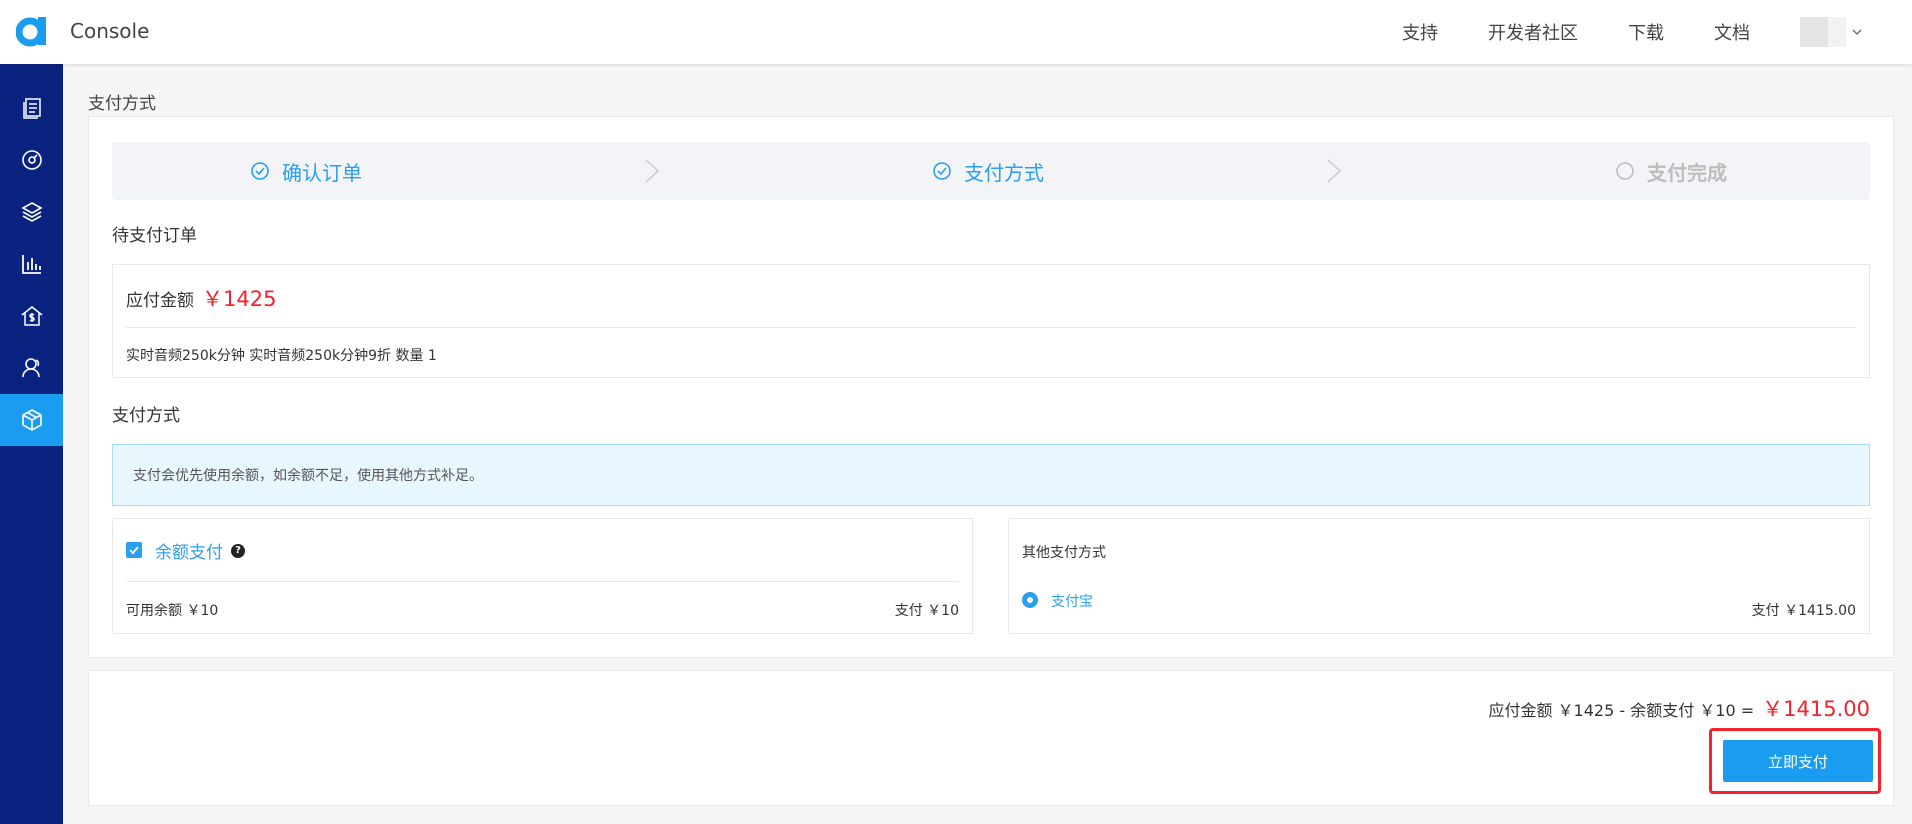  I want to click on step-payment-method: 支付方式, so click(988, 171).